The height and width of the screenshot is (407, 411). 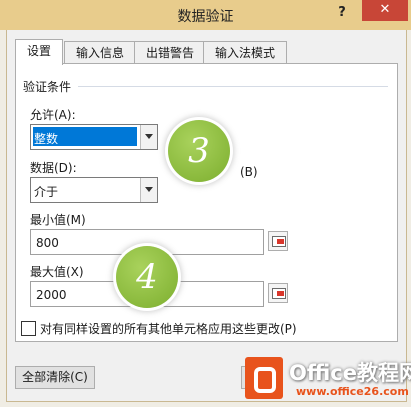 What do you see at coordinates (170, 52) in the screenshot?
I see `tab-error-alert: 出错警告` at bounding box center [170, 52].